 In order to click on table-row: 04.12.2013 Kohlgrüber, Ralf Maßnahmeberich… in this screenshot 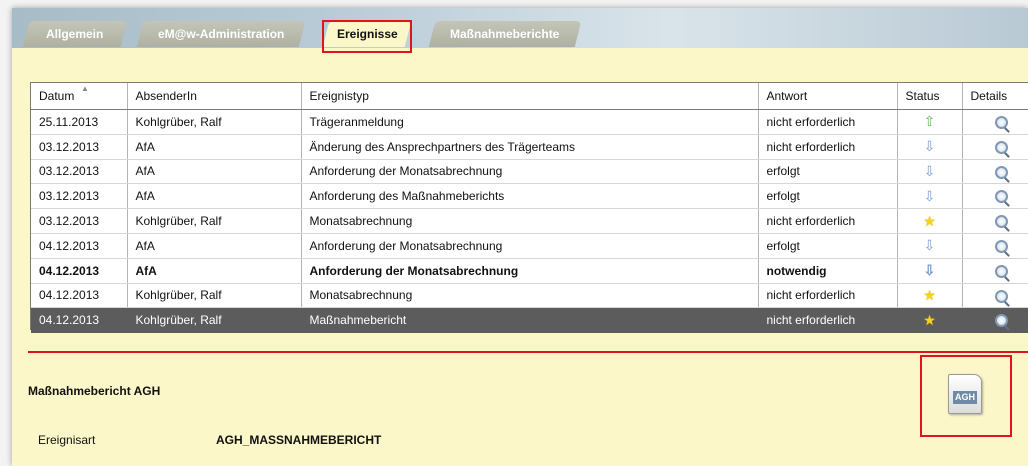, I will do `click(529, 320)`.